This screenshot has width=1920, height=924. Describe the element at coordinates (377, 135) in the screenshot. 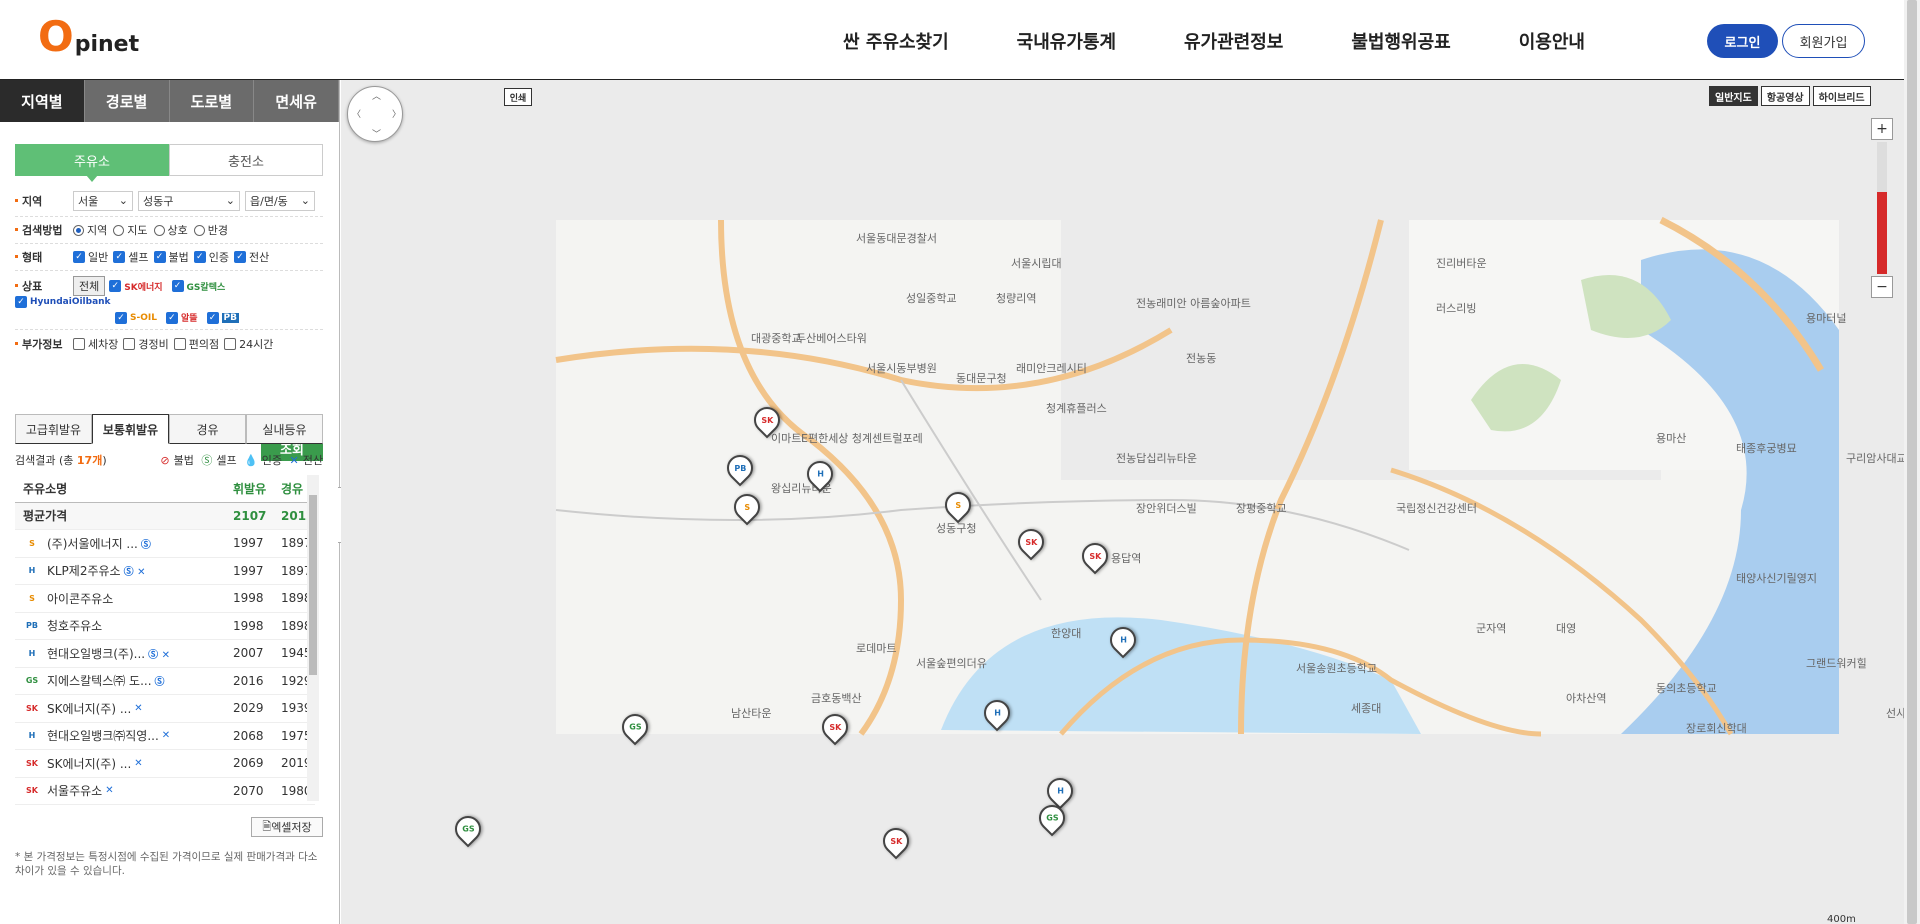

I see `pan-down-icon: ﹀` at that location.